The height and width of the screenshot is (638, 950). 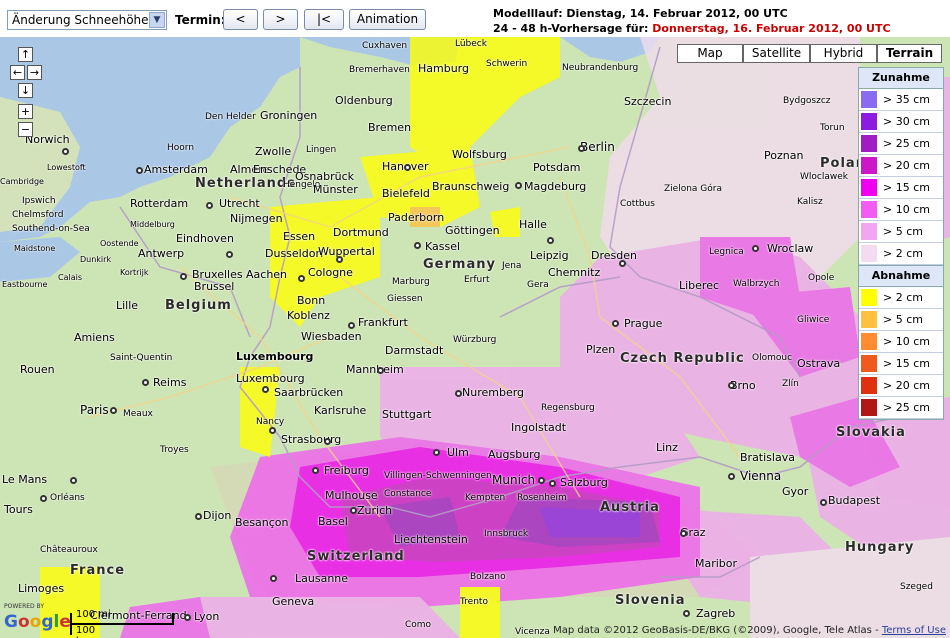 What do you see at coordinates (767, 457) in the screenshot?
I see `city-label: Bratislava` at bounding box center [767, 457].